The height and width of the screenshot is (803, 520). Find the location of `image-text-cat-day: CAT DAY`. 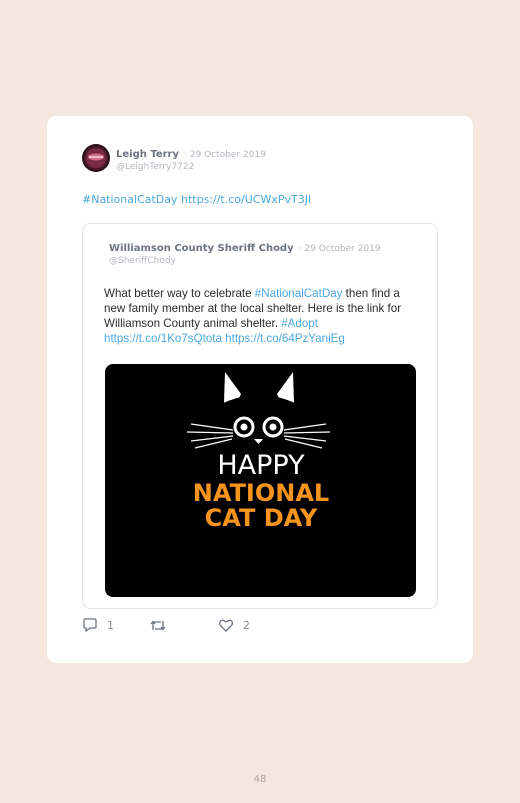

image-text-cat-day: CAT DAY is located at coordinates (261, 518).